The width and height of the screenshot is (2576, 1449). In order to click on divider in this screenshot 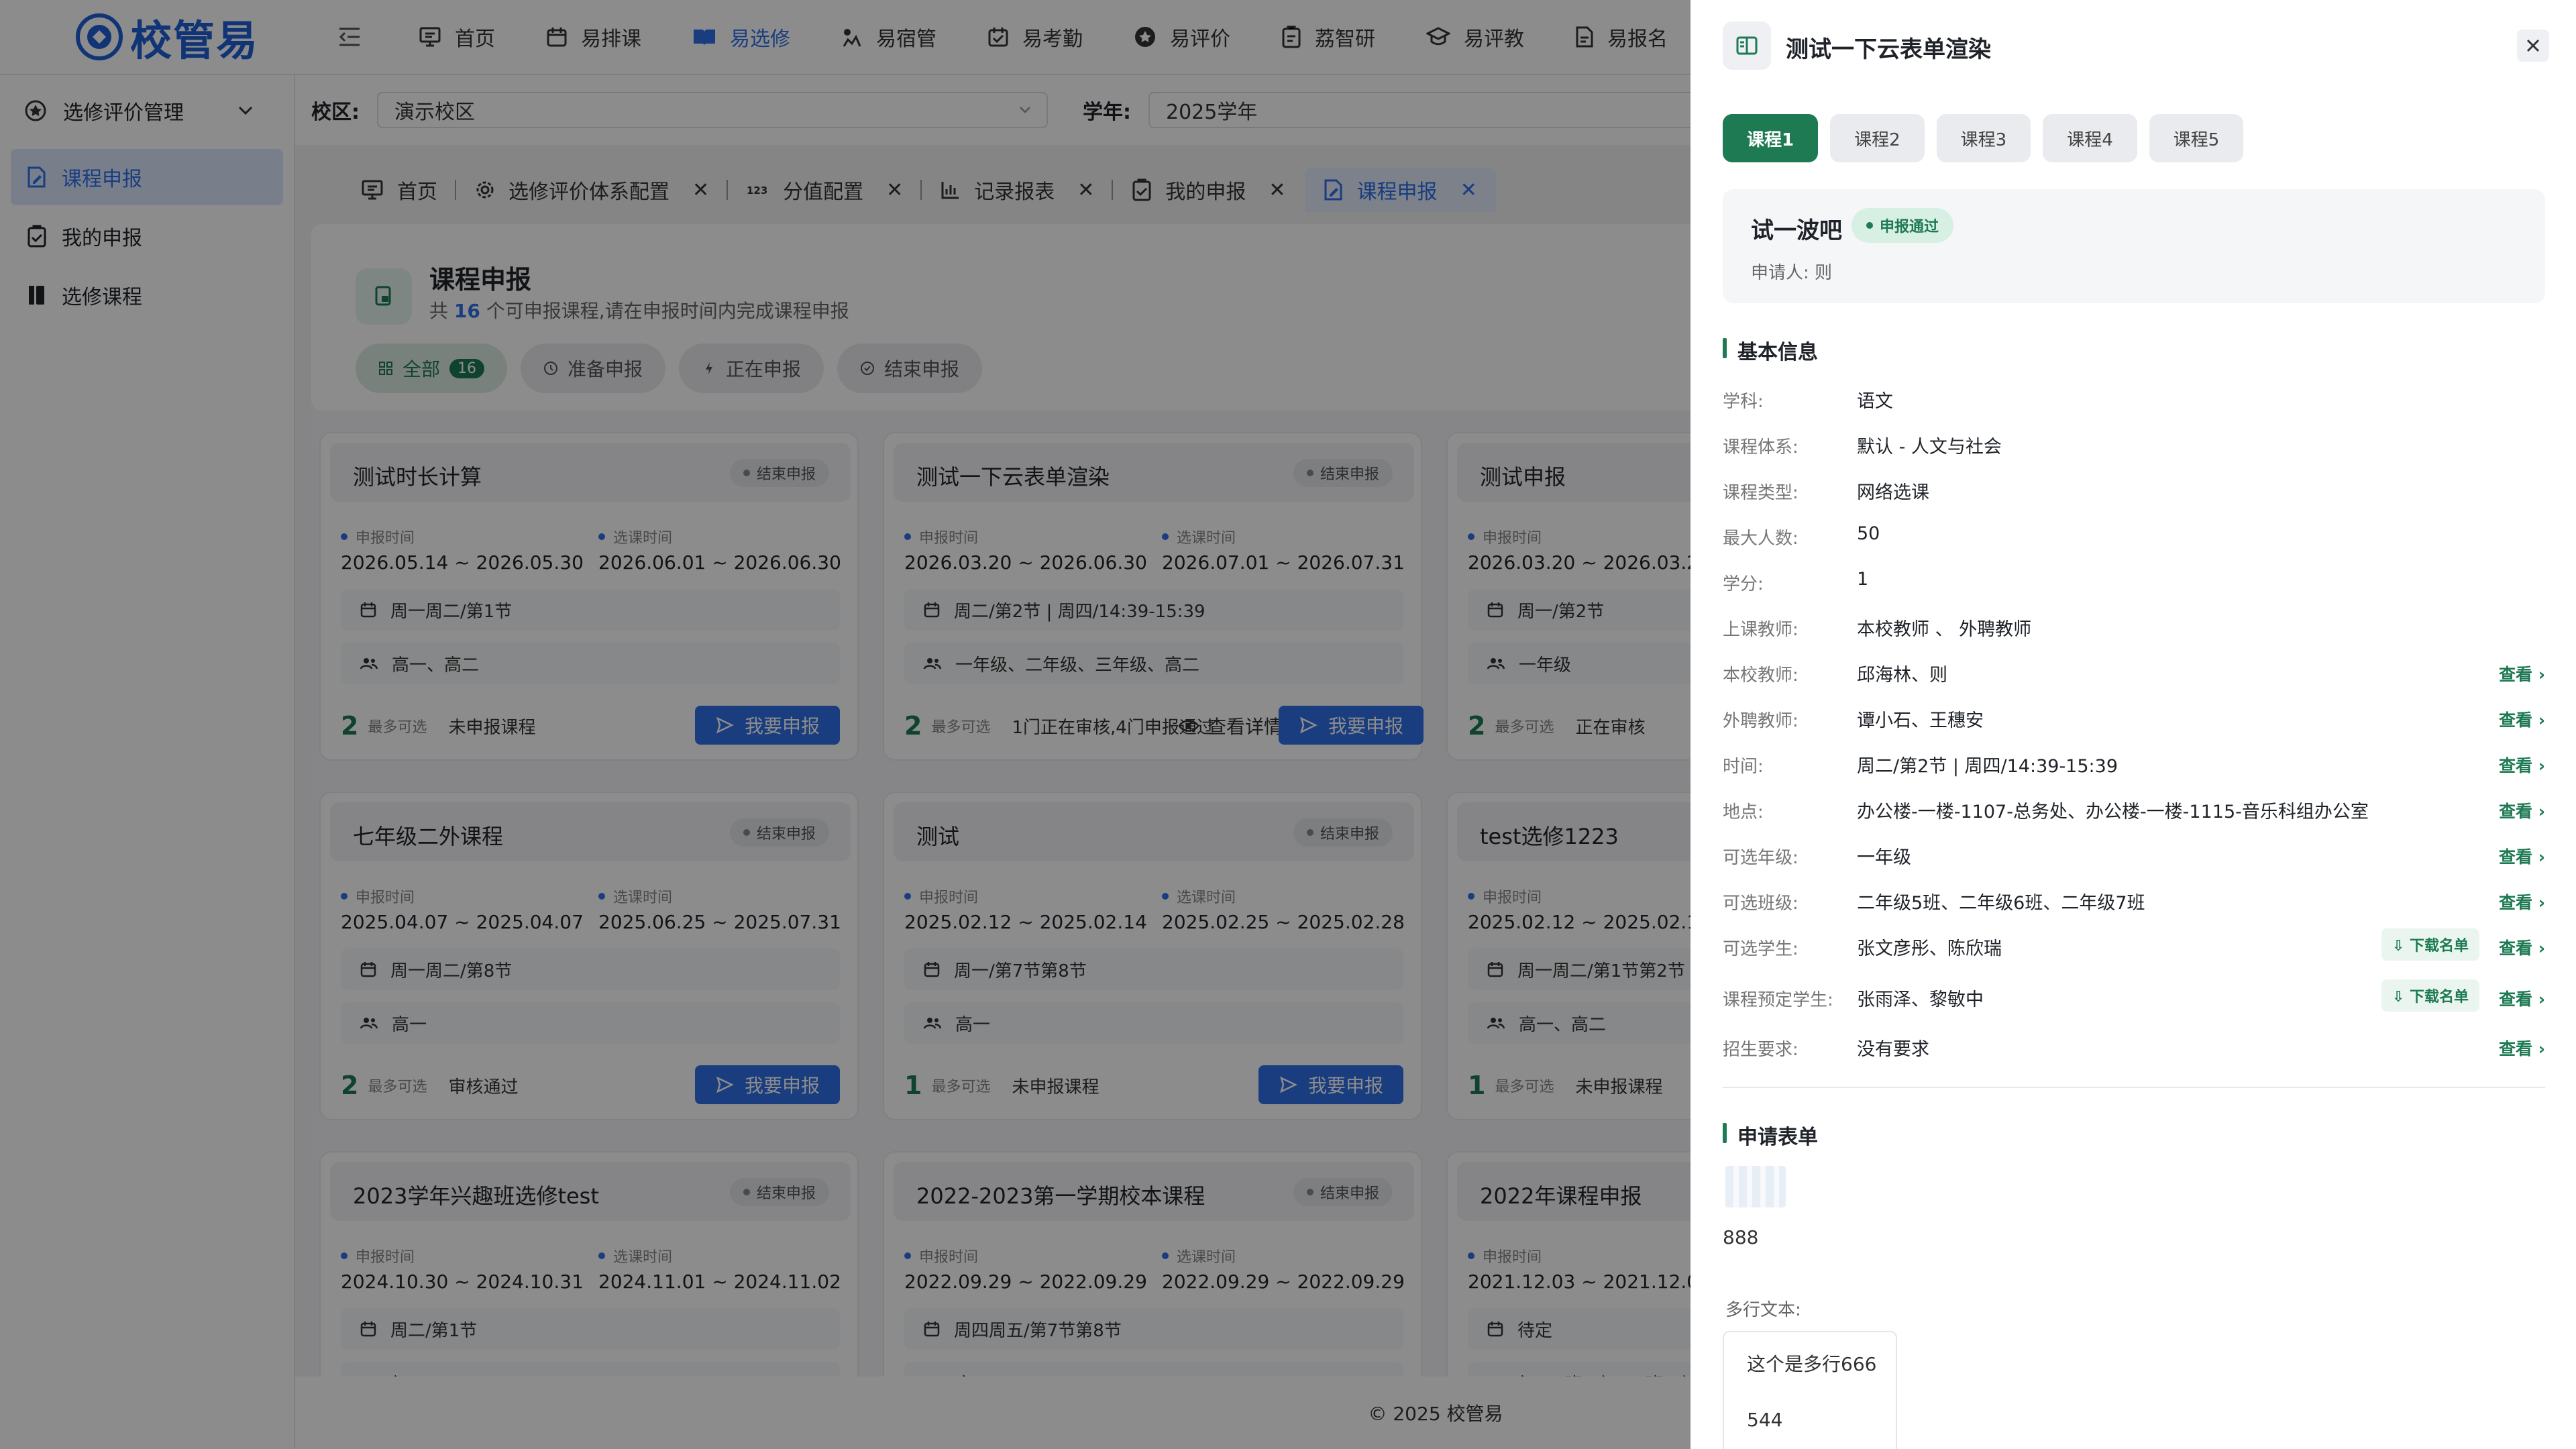, I will do `click(2134, 1087)`.